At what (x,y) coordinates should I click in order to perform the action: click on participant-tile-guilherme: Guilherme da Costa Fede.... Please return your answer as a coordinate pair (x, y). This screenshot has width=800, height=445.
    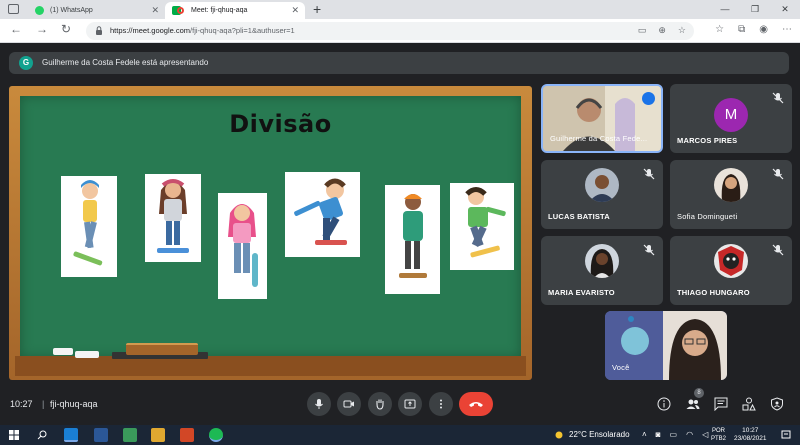
    Looking at the image, I should click on (602, 118).